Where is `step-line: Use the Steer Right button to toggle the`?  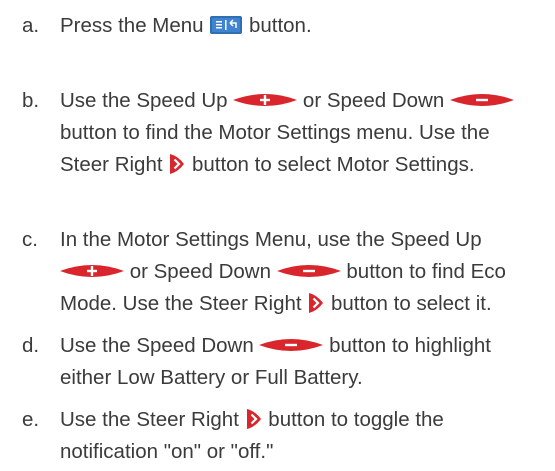
step-line: Use the Steer Right button to toggle the is located at coordinates (306, 420).